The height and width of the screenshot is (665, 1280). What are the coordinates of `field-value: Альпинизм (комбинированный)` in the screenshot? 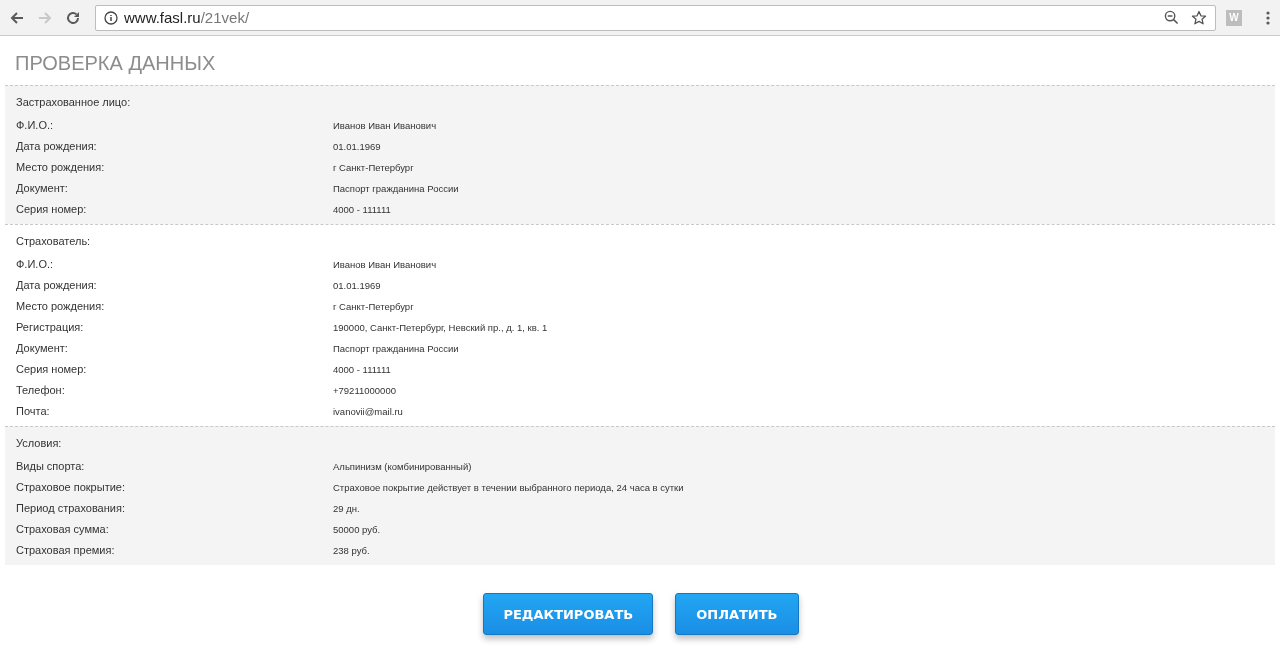 It's located at (402, 467).